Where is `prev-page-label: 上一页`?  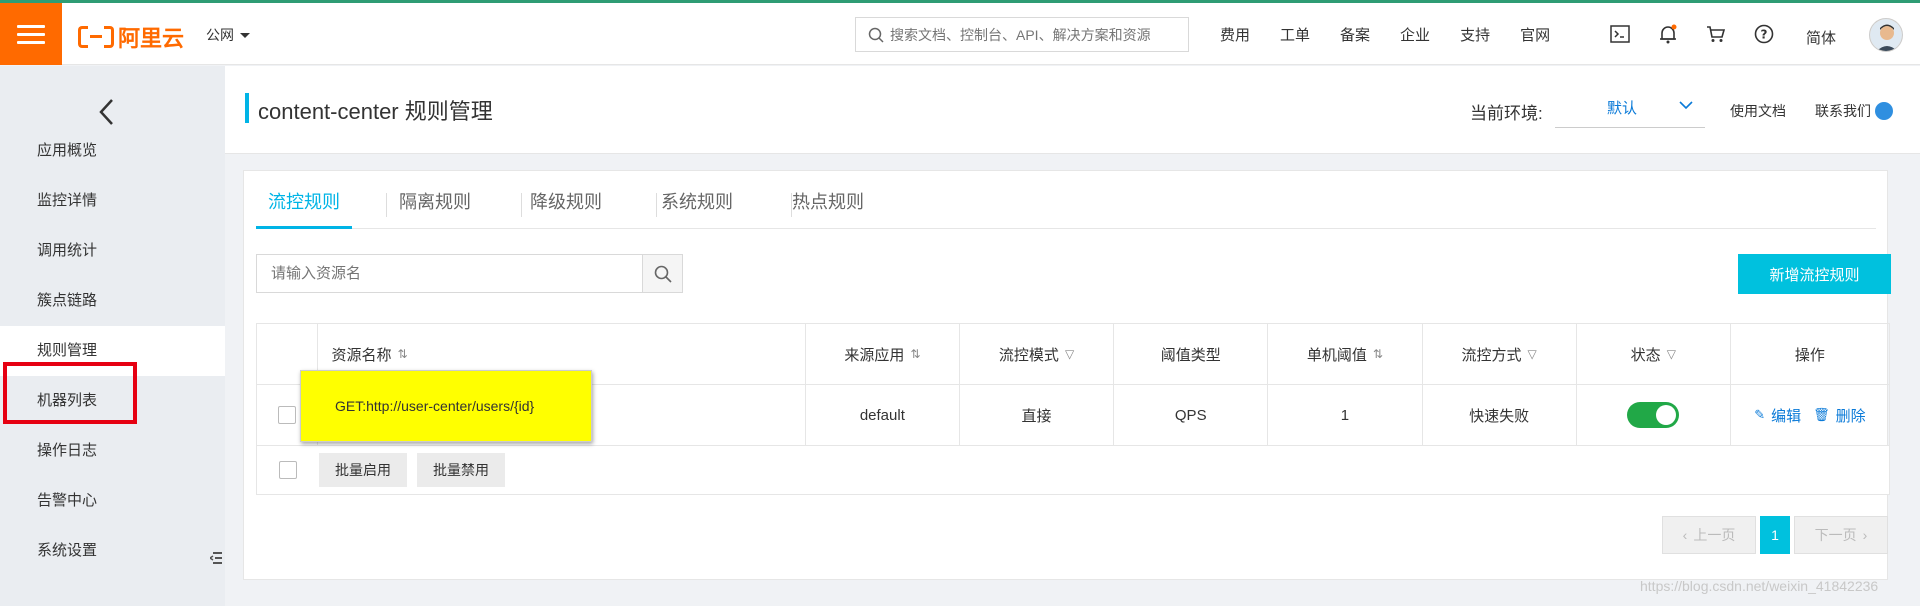 prev-page-label: 上一页 is located at coordinates (1714, 535).